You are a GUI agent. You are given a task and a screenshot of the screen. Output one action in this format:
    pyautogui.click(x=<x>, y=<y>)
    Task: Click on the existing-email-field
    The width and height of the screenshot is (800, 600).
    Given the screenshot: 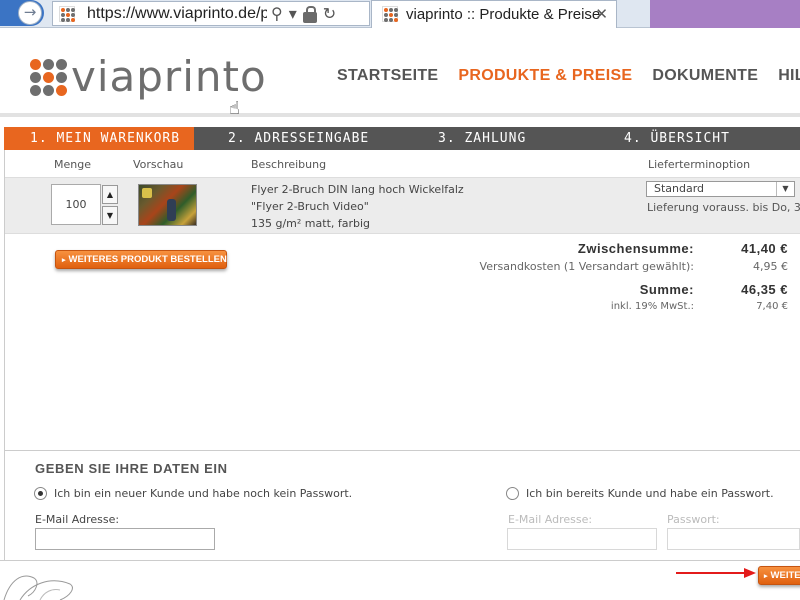 What is the action you would take?
    pyautogui.click(x=582, y=539)
    